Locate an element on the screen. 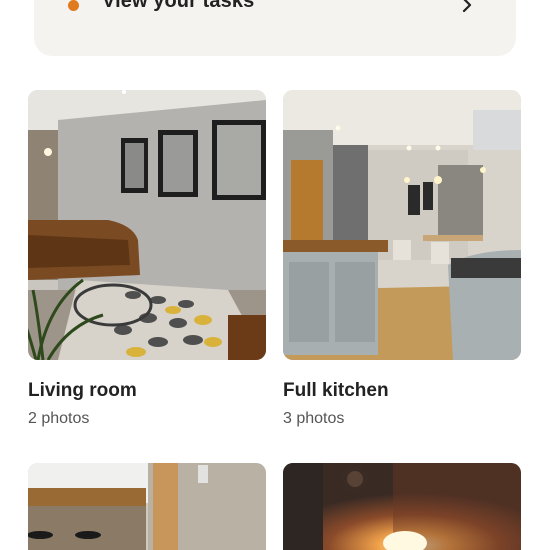  room-photo-count: 2 photos is located at coordinates (59, 418).